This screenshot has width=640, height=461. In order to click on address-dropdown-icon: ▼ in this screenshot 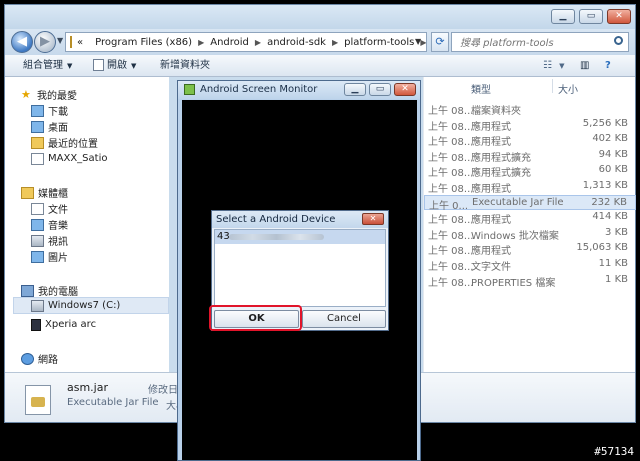, I will do `click(418, 41)`.